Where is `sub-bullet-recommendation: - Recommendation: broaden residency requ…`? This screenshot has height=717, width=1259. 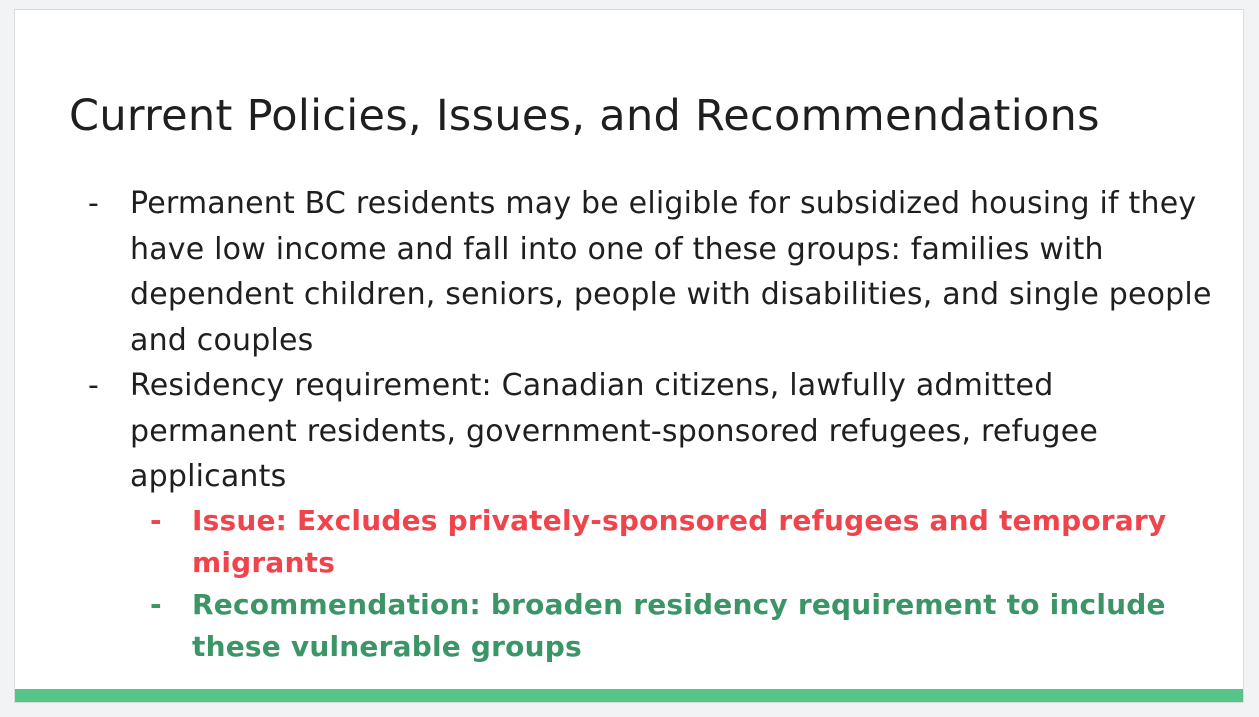 sub-bullet-recommendation: - Recommendation: broaden residency requ… is located at coordinates (682, 626).